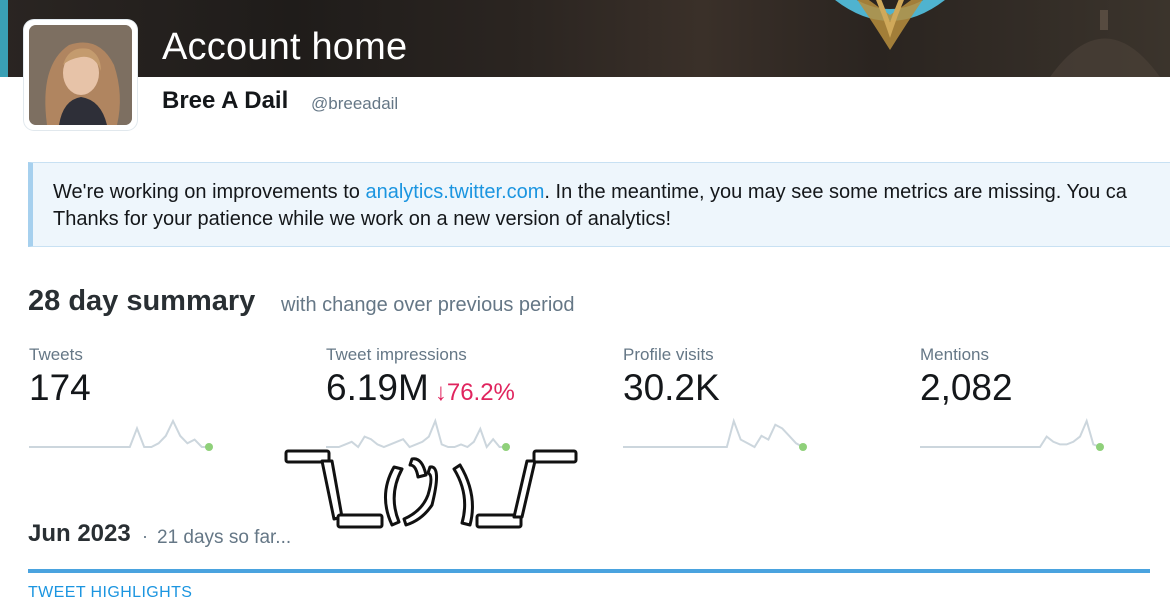 This screenshot has height=599, width=1170. I want to click on summary-subtitle: with change over previous period, so click(428, 305).